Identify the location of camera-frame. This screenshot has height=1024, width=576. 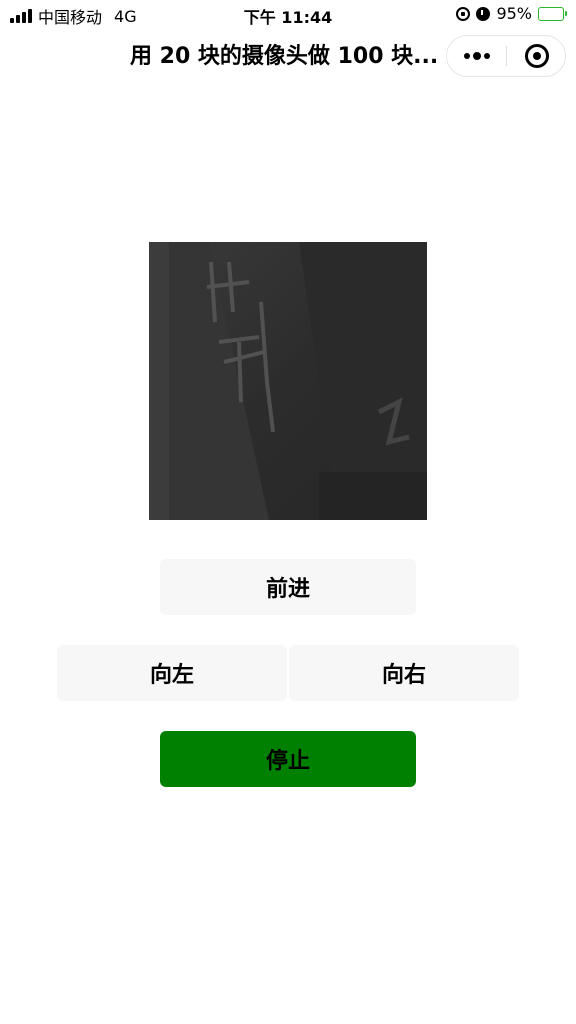
(288, 381).